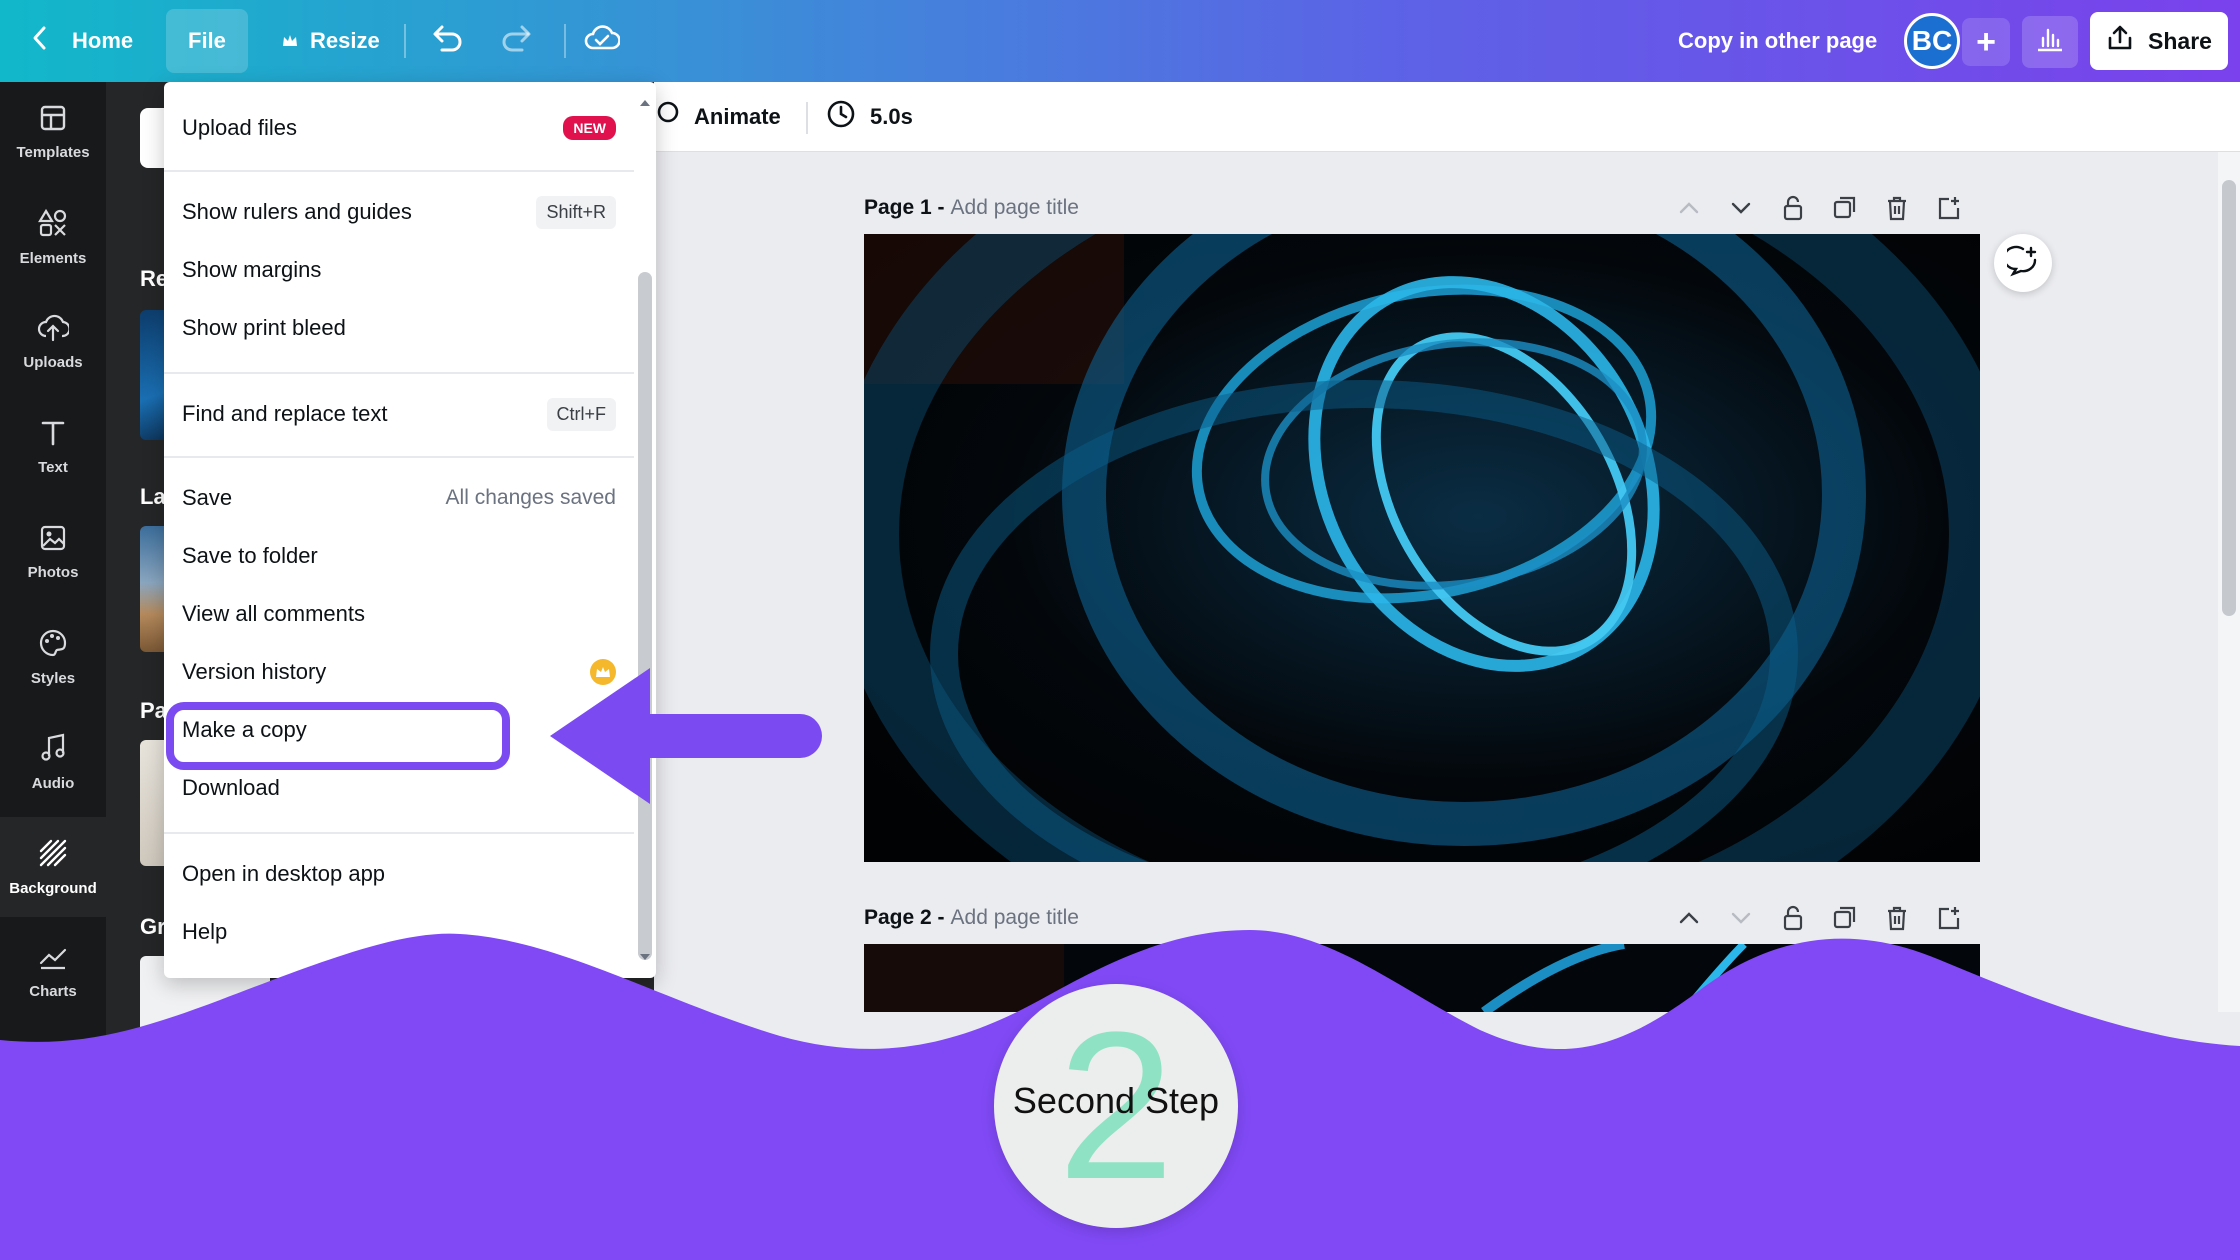 This screenshot has height=1260, width=2240. What do you see at coordinates (1116, 1100) in the screenshot?
I see `step-label: Second Step` at bounding box center [1116, 1100].